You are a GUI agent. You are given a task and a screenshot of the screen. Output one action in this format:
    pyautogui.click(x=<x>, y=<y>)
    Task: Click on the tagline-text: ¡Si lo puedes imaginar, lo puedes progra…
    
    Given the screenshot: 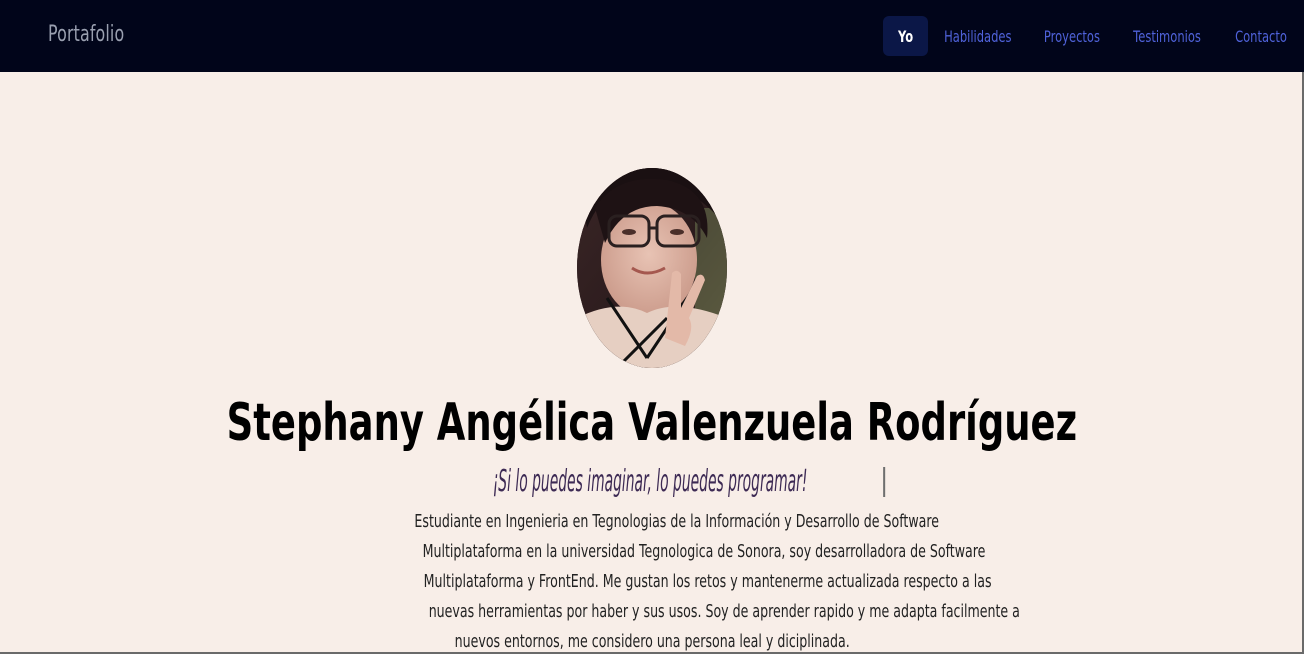 What is the action you would take?
    pyautogui.click(x=652, y=481)
    